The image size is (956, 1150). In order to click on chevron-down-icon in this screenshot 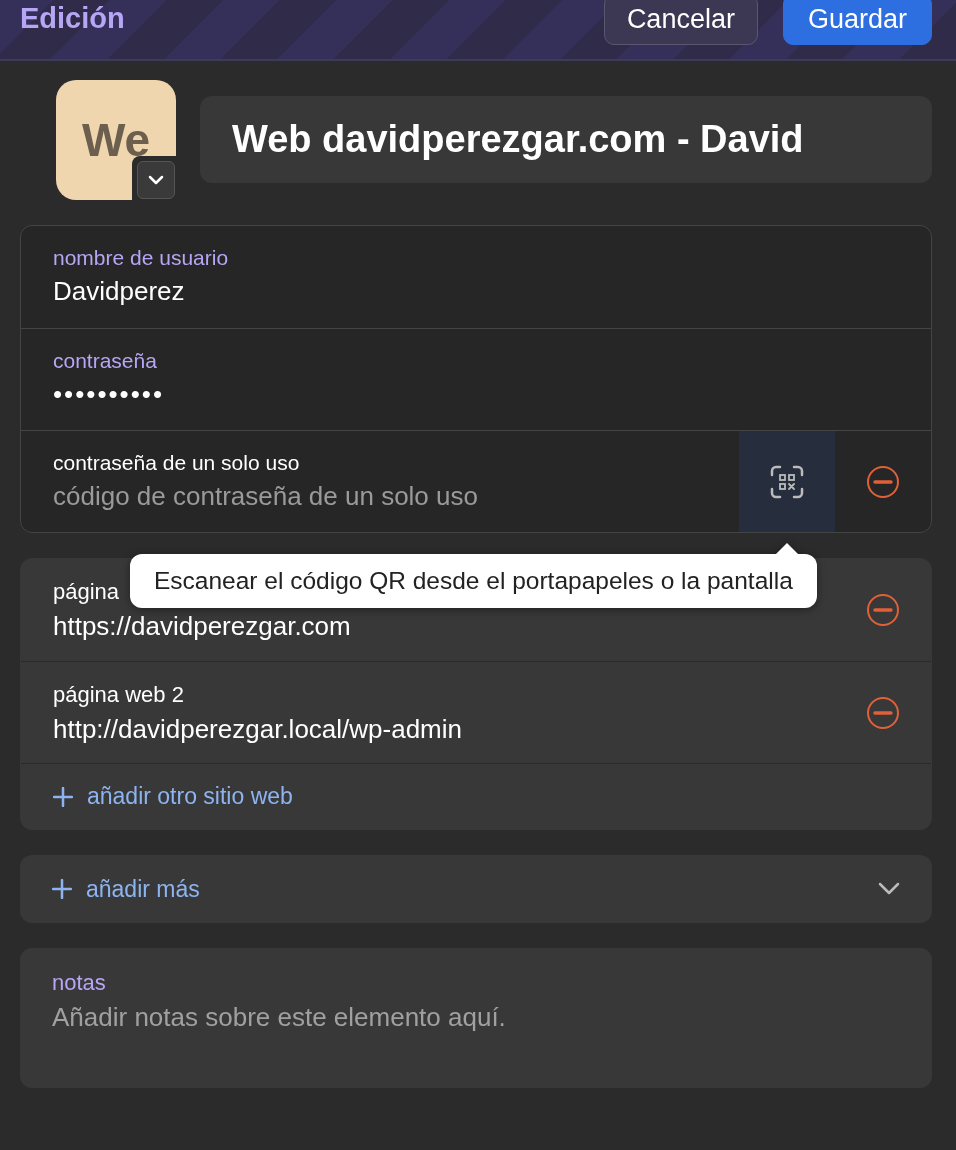, I will do `click(156, 180)`.